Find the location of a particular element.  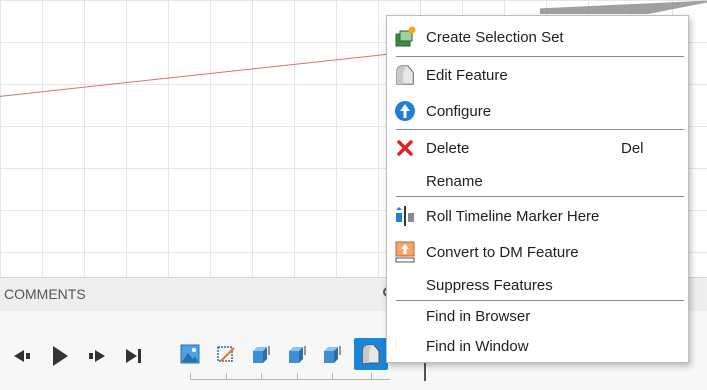

timeline-track is located at coordinates (290, 379).